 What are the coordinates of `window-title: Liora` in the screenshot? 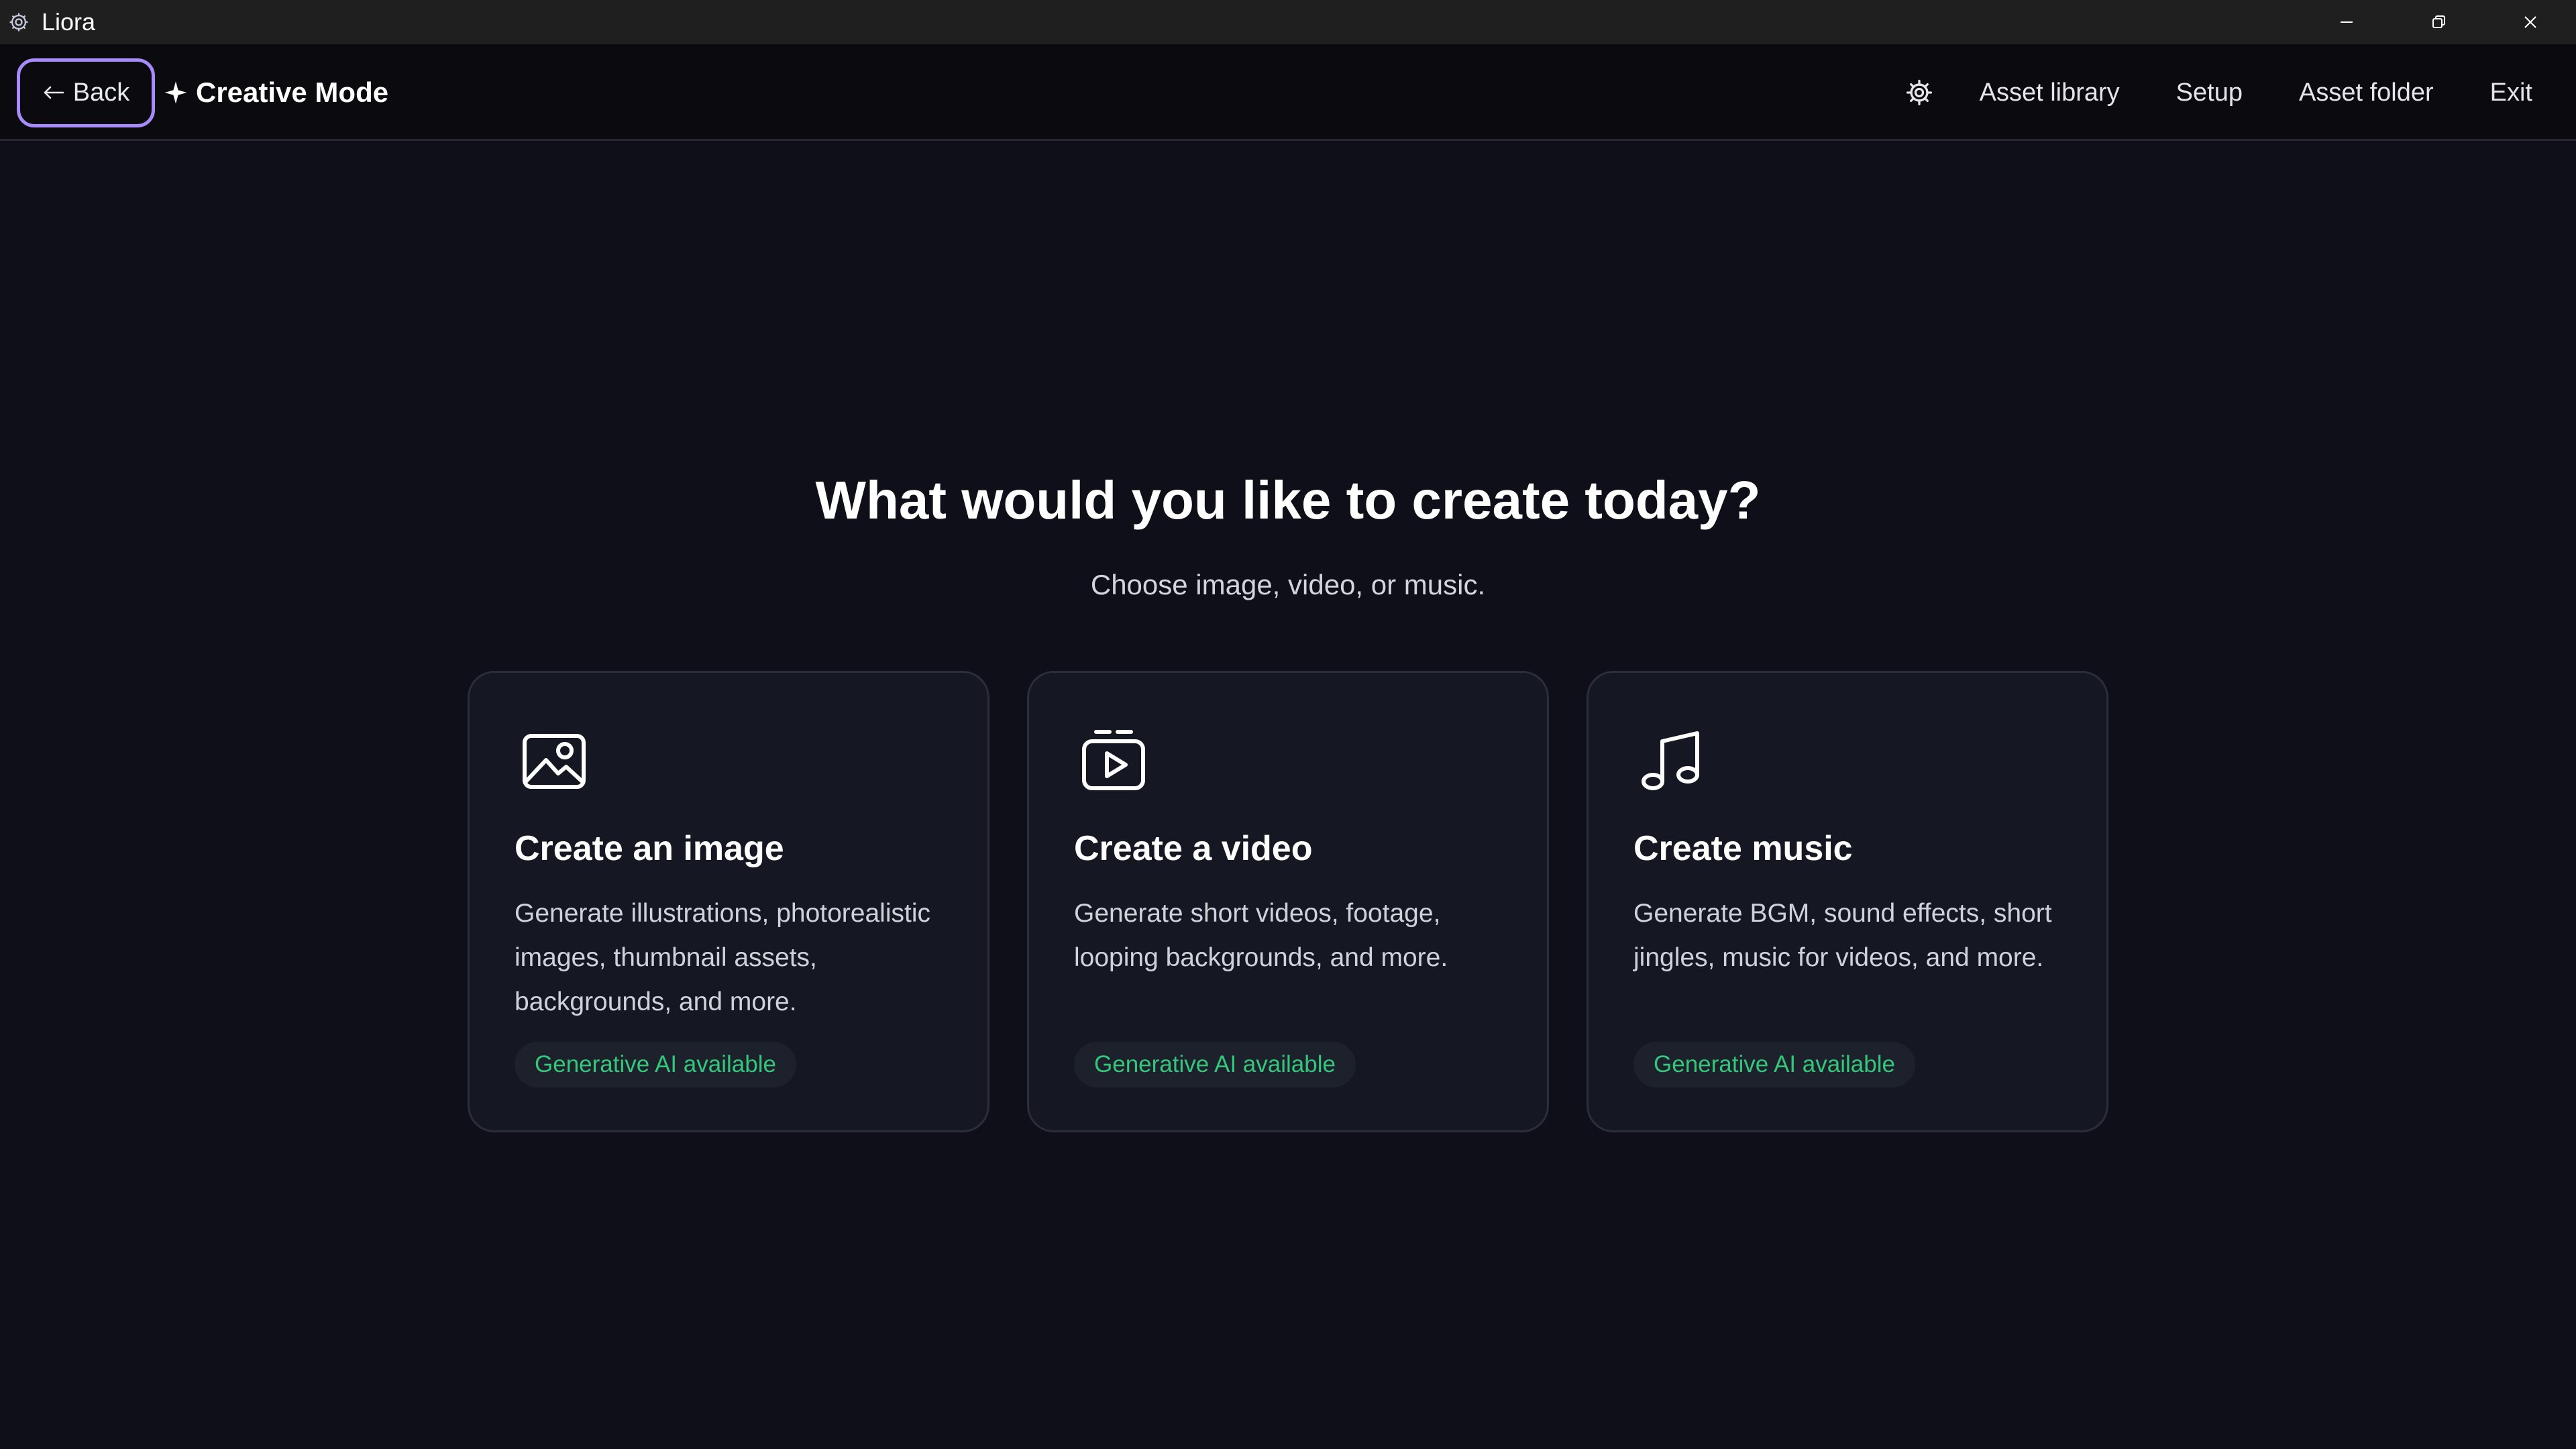 It's located at (69, 22).